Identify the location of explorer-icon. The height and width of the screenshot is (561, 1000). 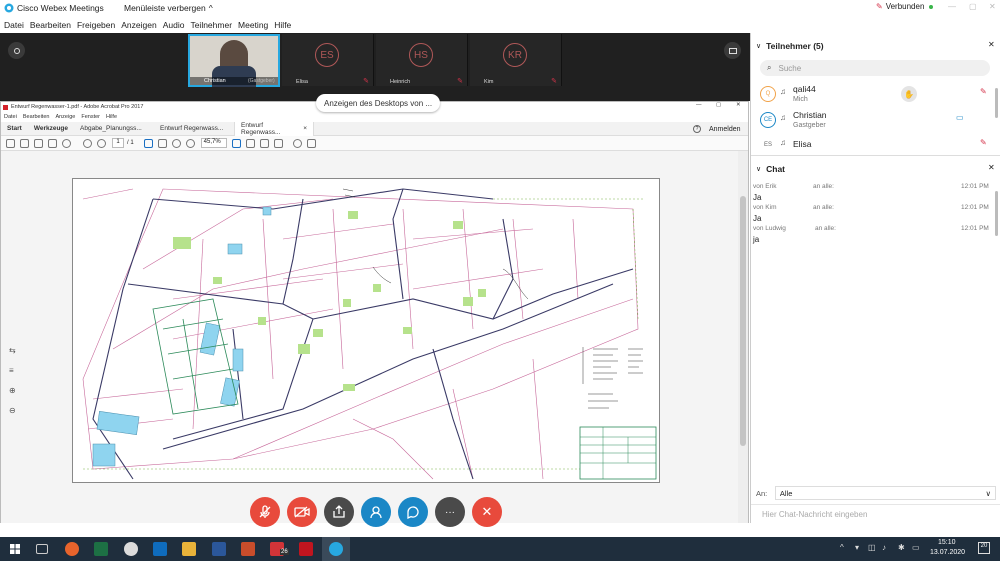
(189, 549).